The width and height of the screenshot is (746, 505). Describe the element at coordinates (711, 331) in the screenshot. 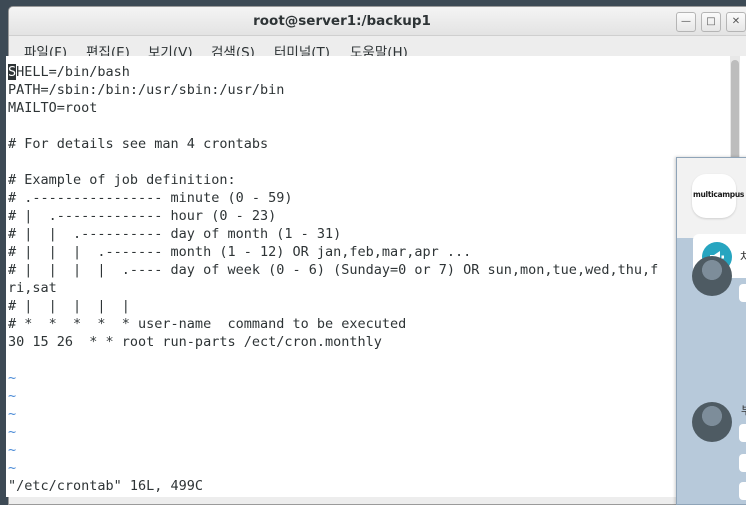

I see `chat-panel: multicampus 차 부` at that location.